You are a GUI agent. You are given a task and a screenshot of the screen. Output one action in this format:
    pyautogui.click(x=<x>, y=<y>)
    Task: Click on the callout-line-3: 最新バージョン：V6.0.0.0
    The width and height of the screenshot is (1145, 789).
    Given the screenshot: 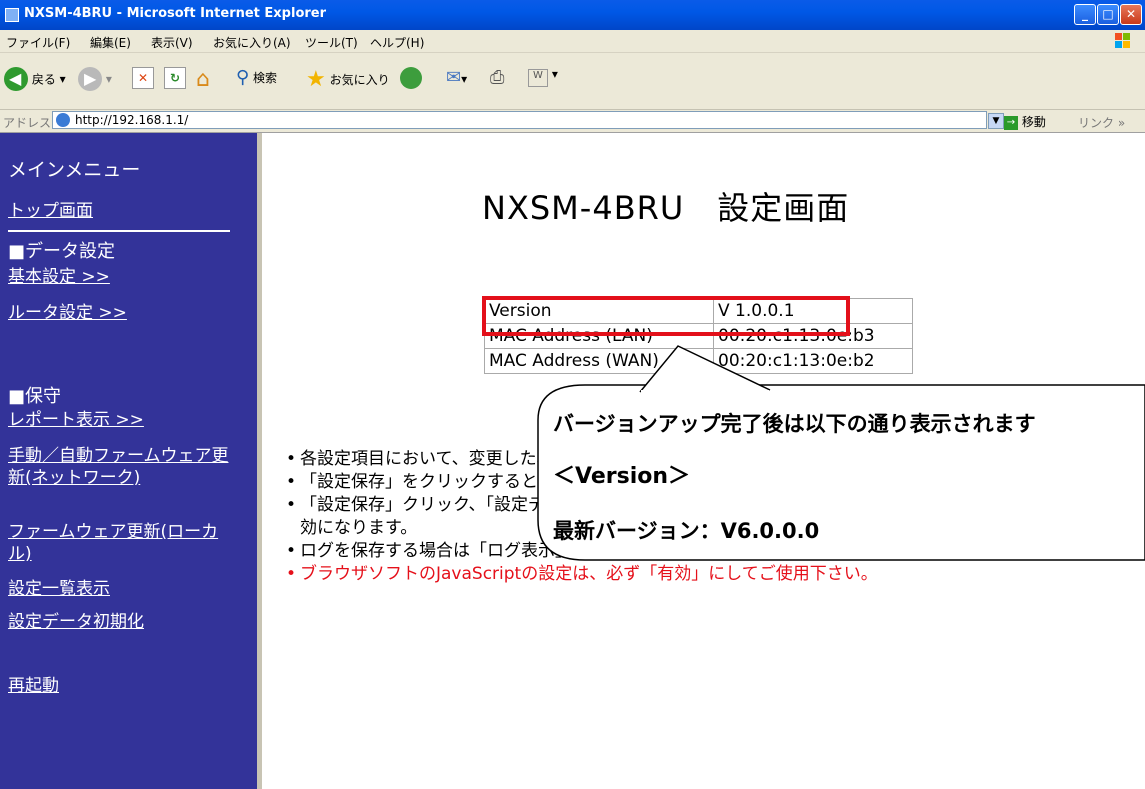 What is the action you would take?
    pyautogui.click(x=686, y=531)
    